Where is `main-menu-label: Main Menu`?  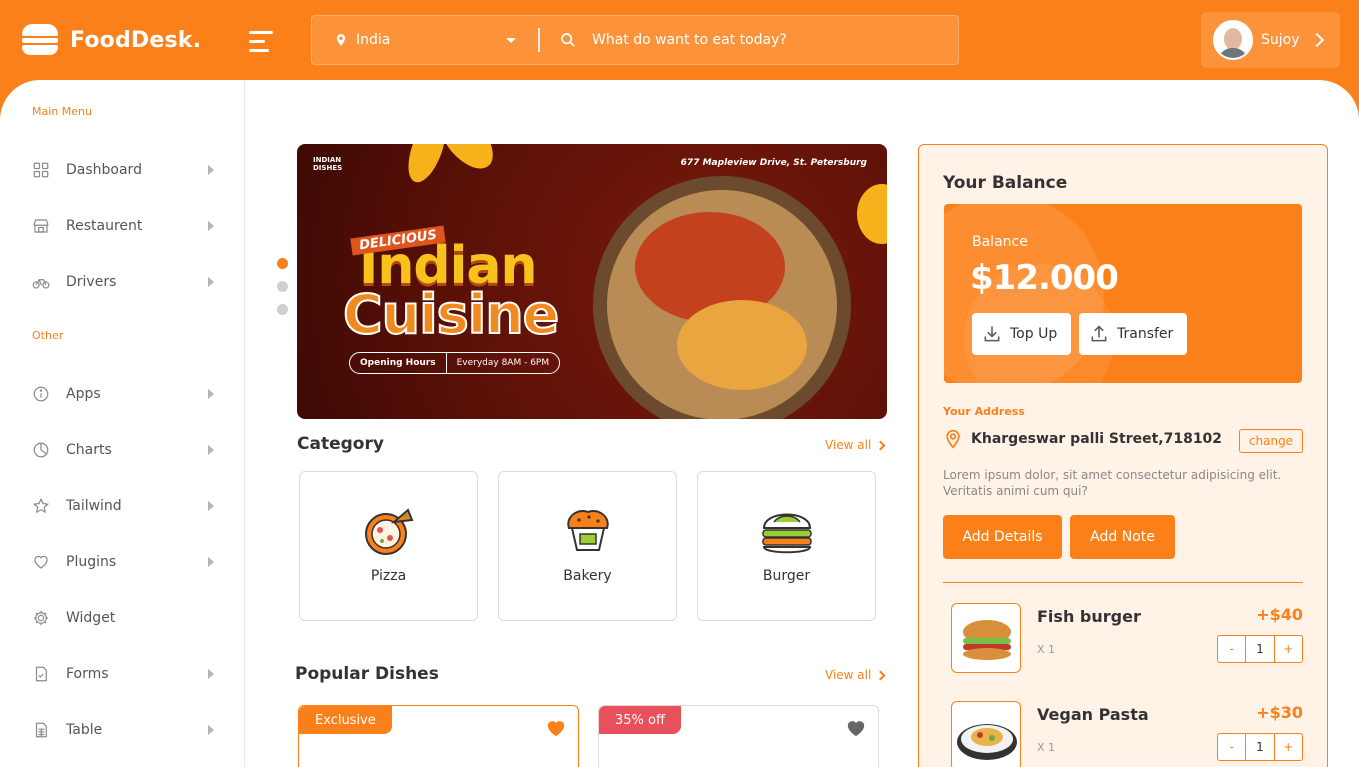 main-menu-label: Main Menu is located at coordinates (62, 111).